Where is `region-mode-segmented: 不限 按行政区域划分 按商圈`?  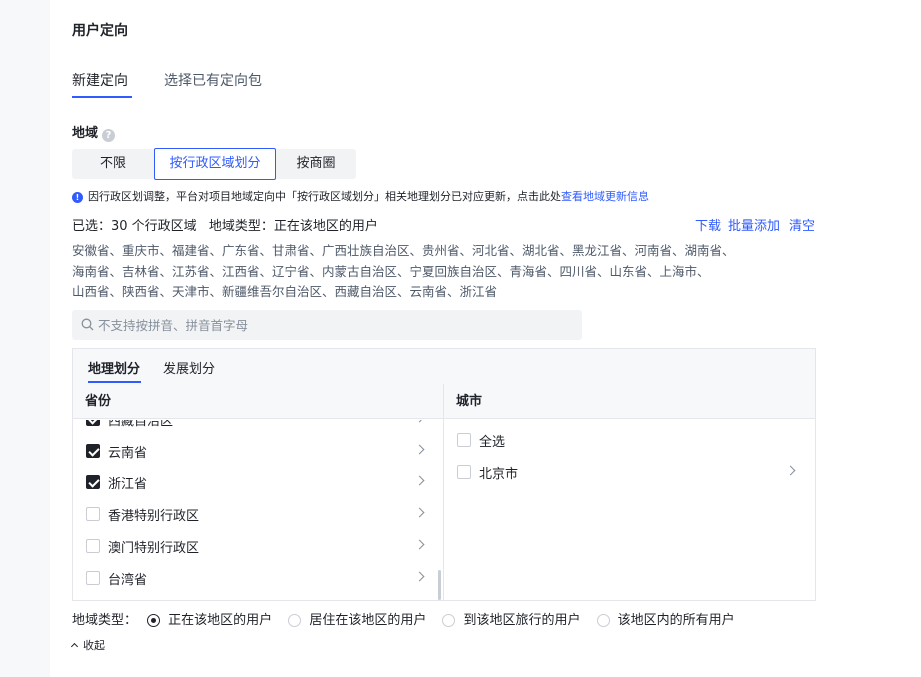
region-mode-segmented: 不限 按行政区域划分 按商圈 is located at coordinates (214, 164).